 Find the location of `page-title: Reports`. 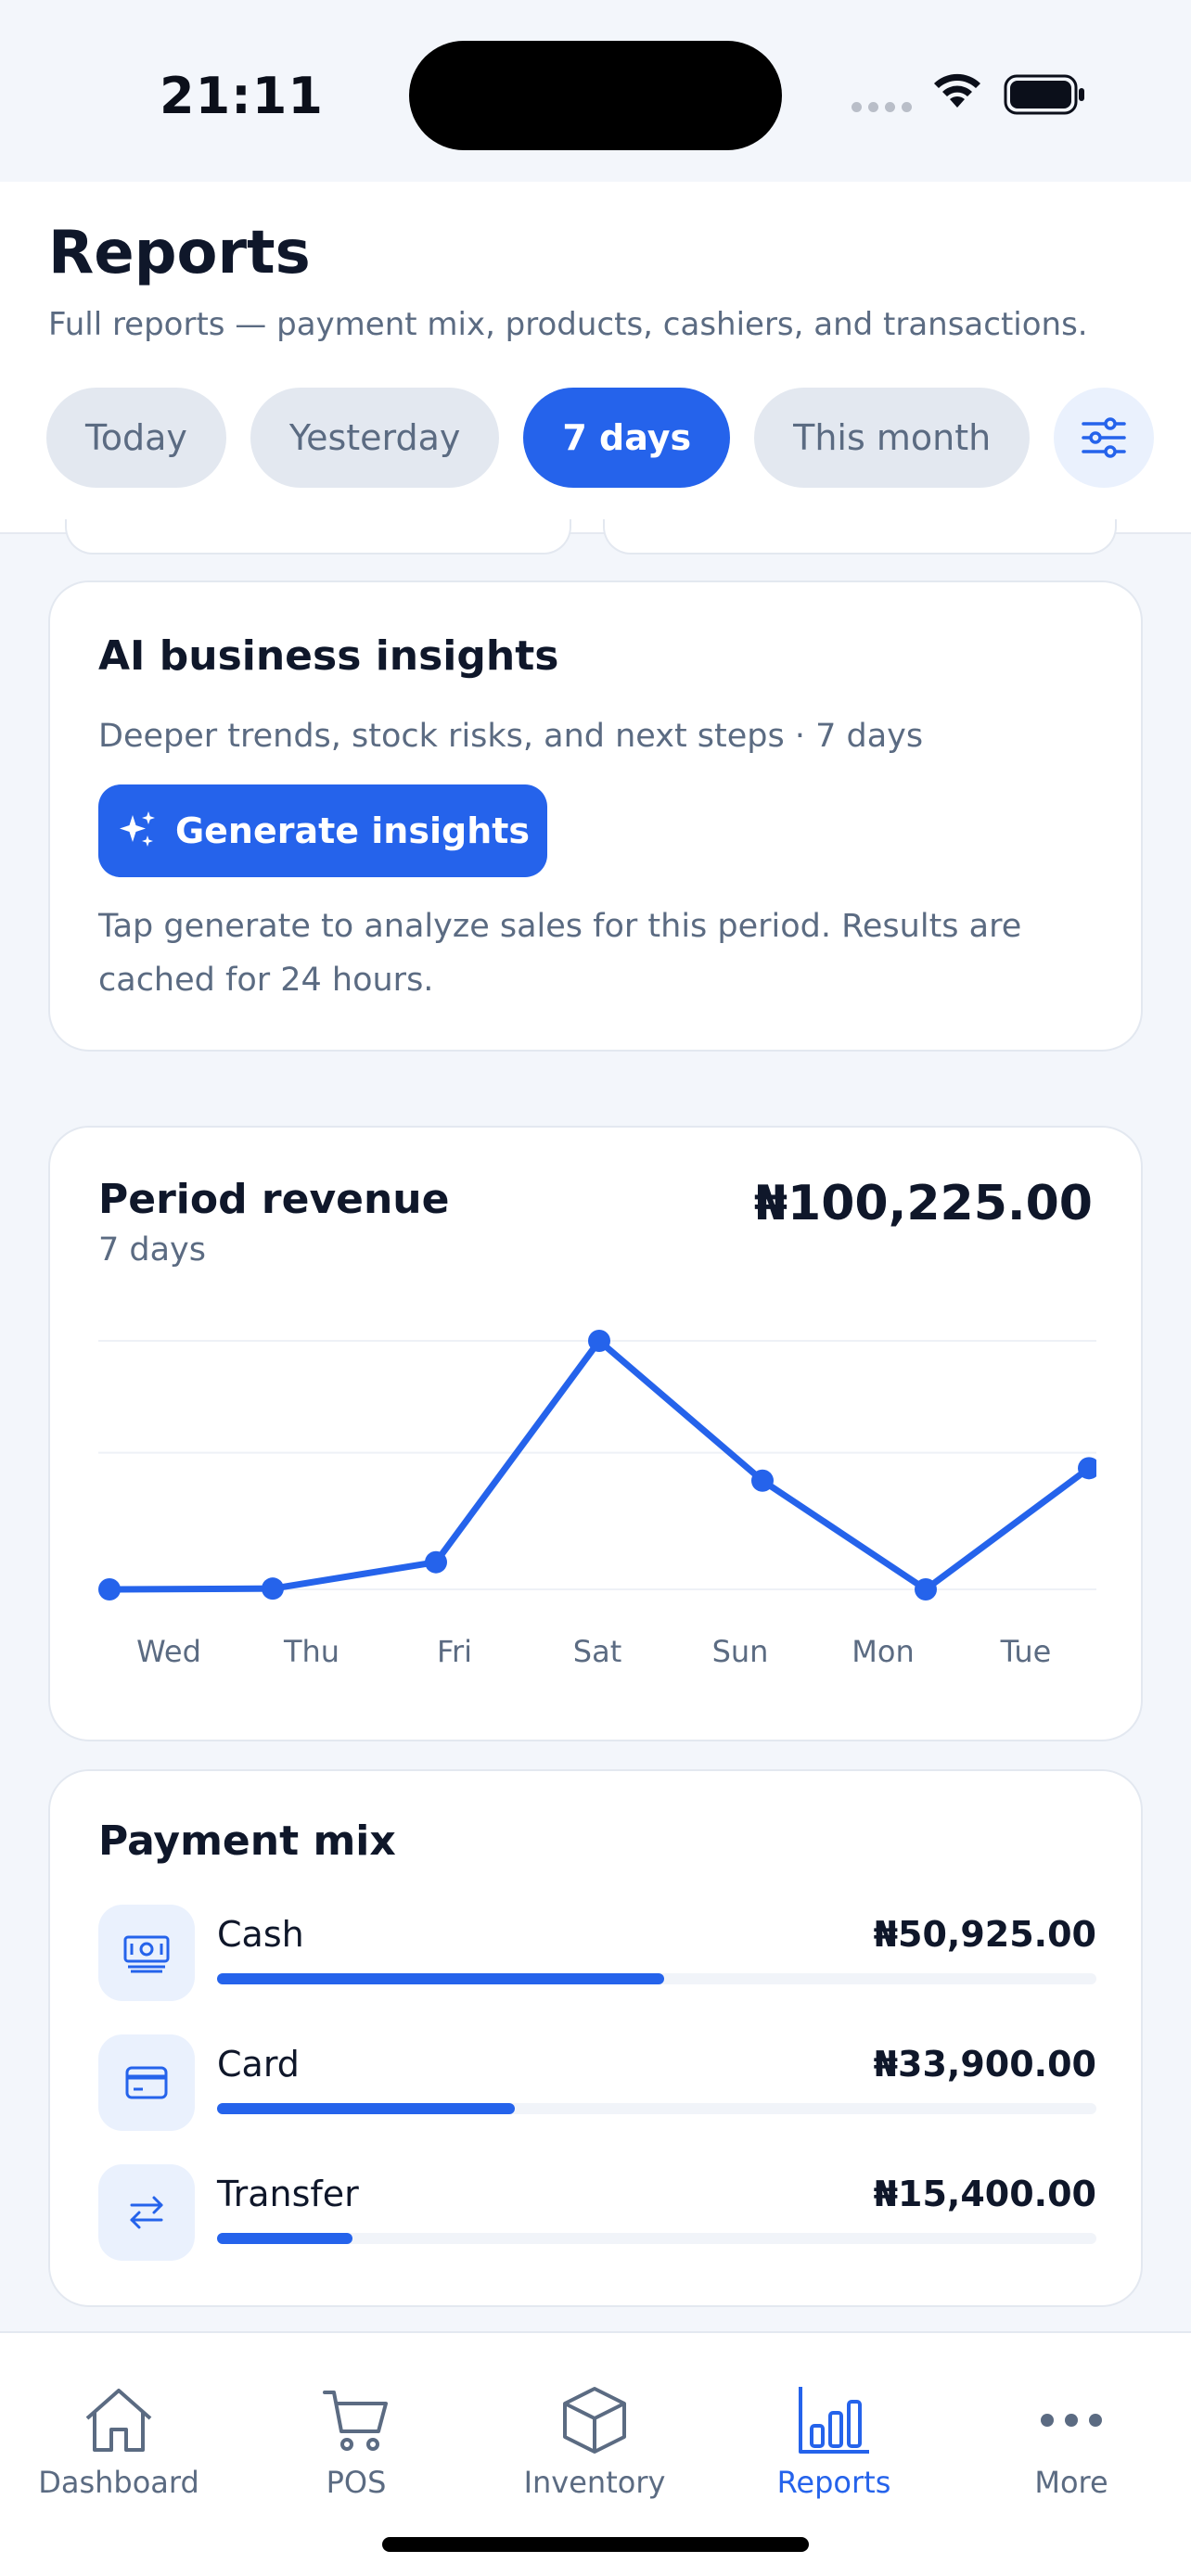

page-title: Reports is located at coordinates (179, 253).